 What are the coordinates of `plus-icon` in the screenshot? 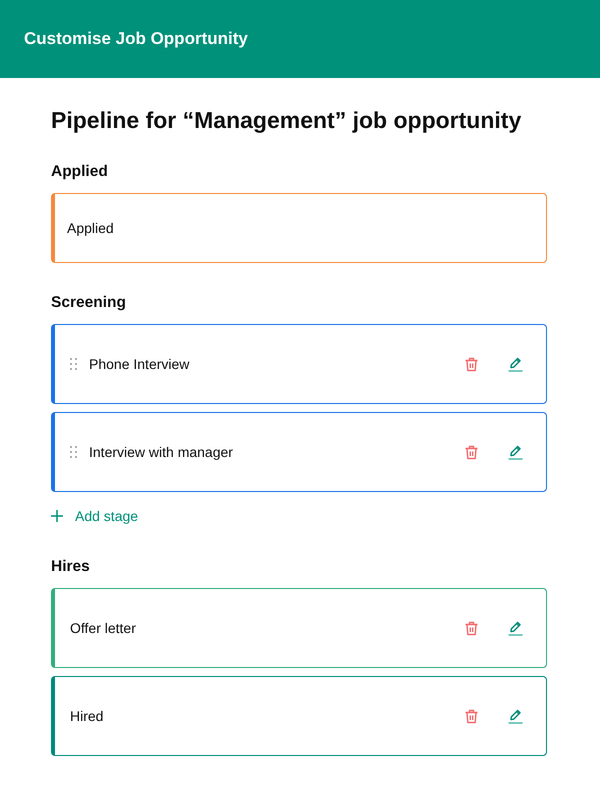 It's located at (57, 516).